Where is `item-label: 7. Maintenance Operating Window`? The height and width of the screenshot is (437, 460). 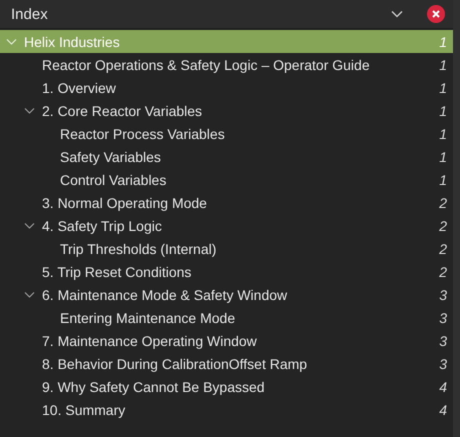
item-label: 7. Maintenance Operating Window is located at coordinates (150, 340).